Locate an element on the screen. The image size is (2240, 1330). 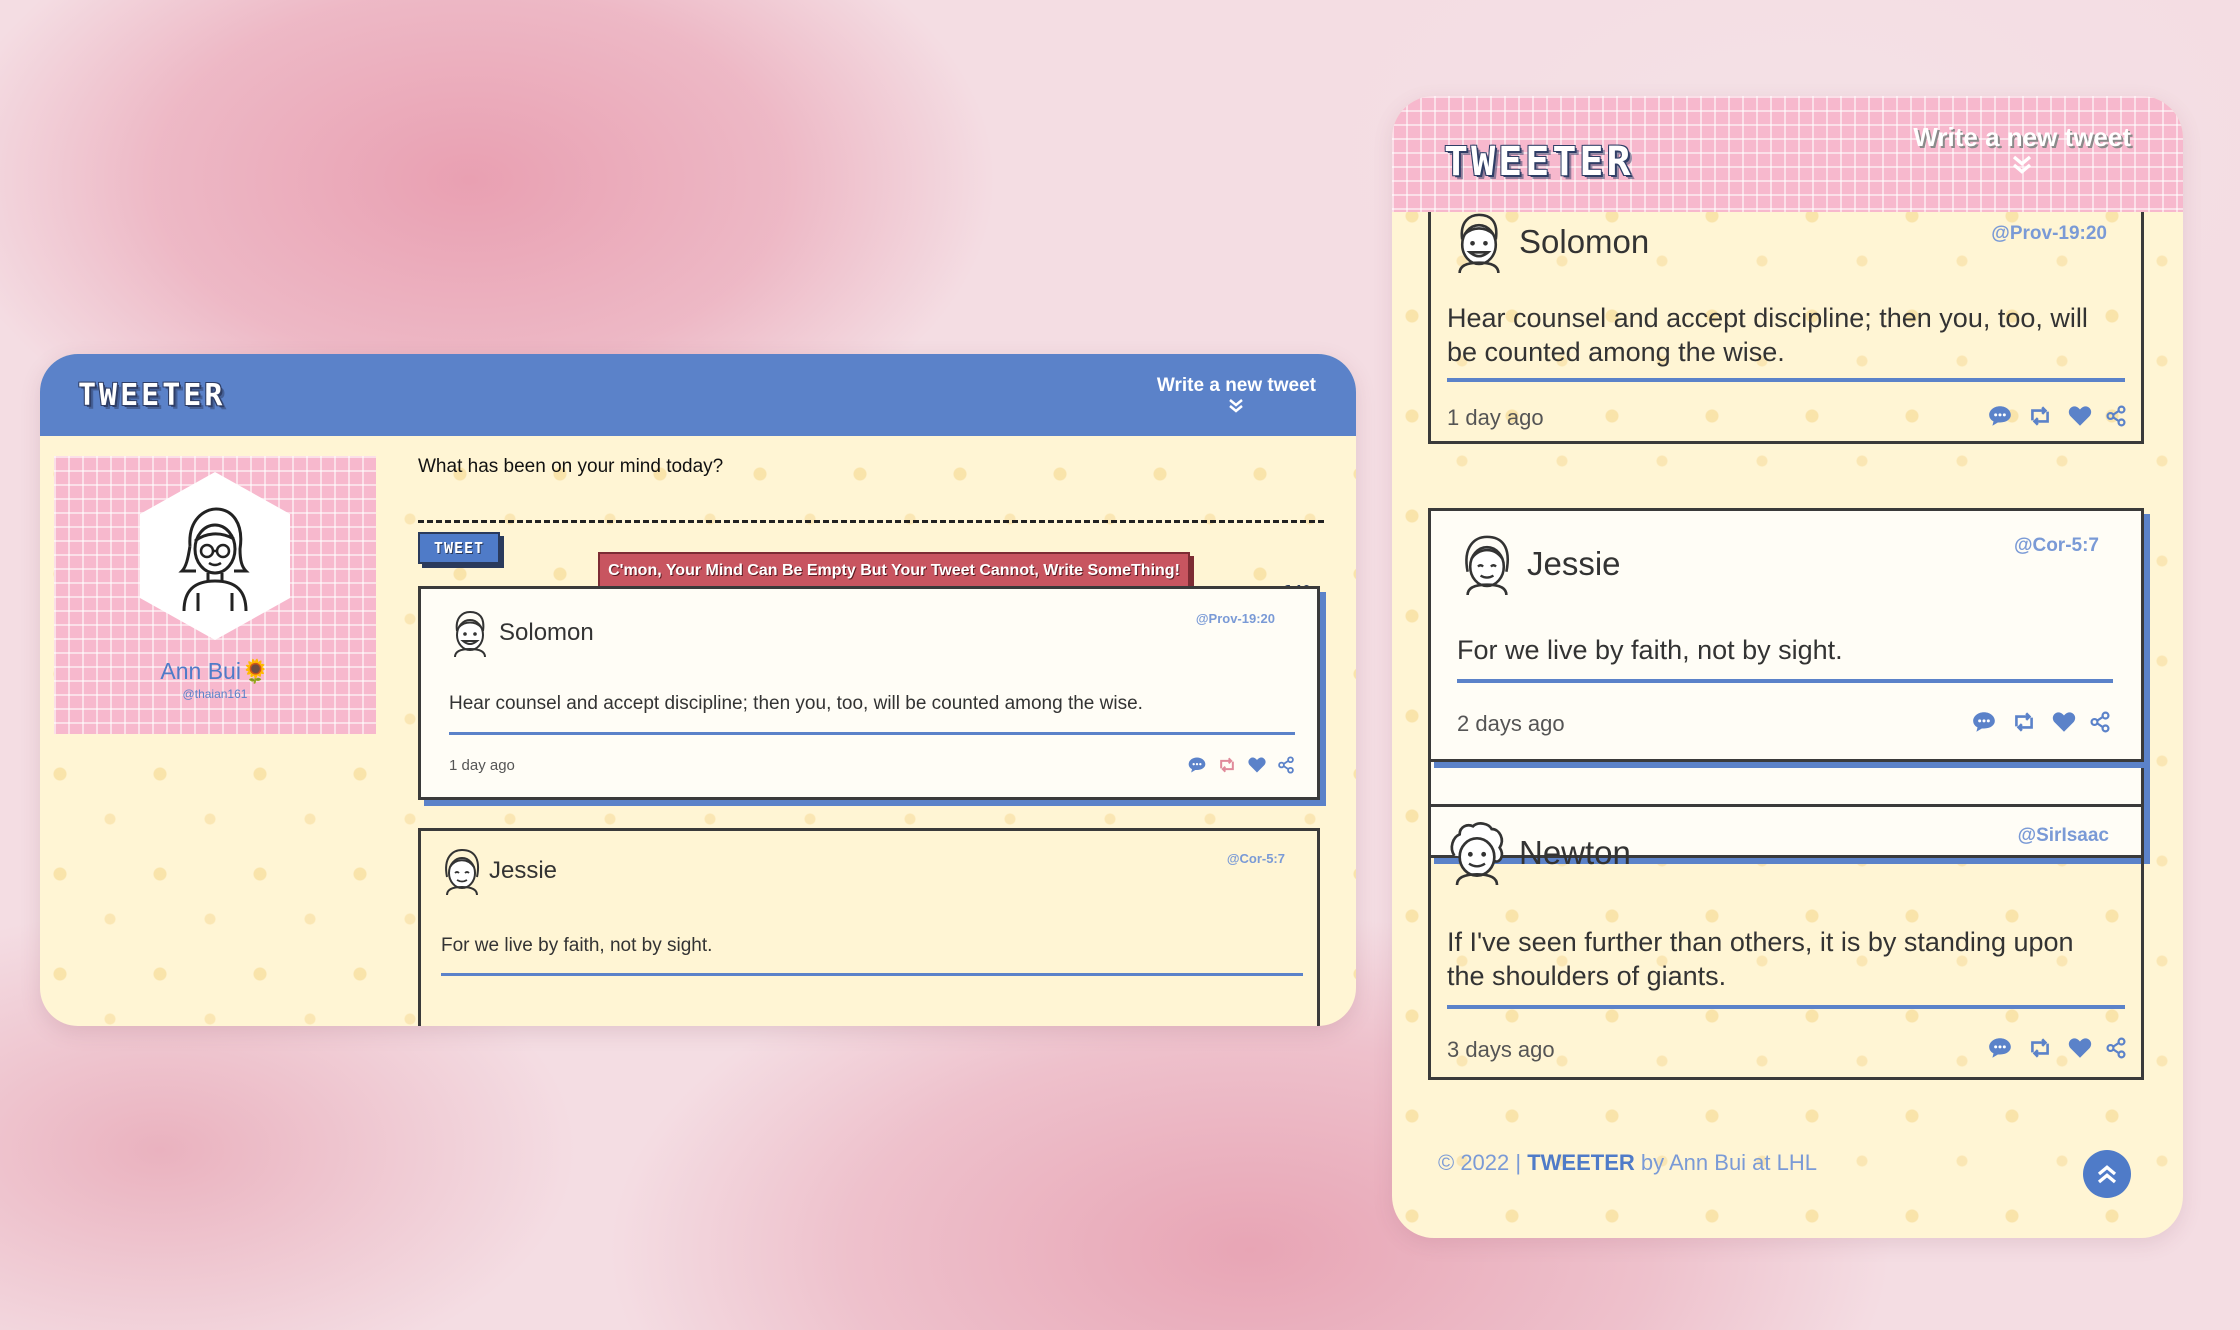
tweet-time: 3 days ago is located at coordinates (1501, 1049).